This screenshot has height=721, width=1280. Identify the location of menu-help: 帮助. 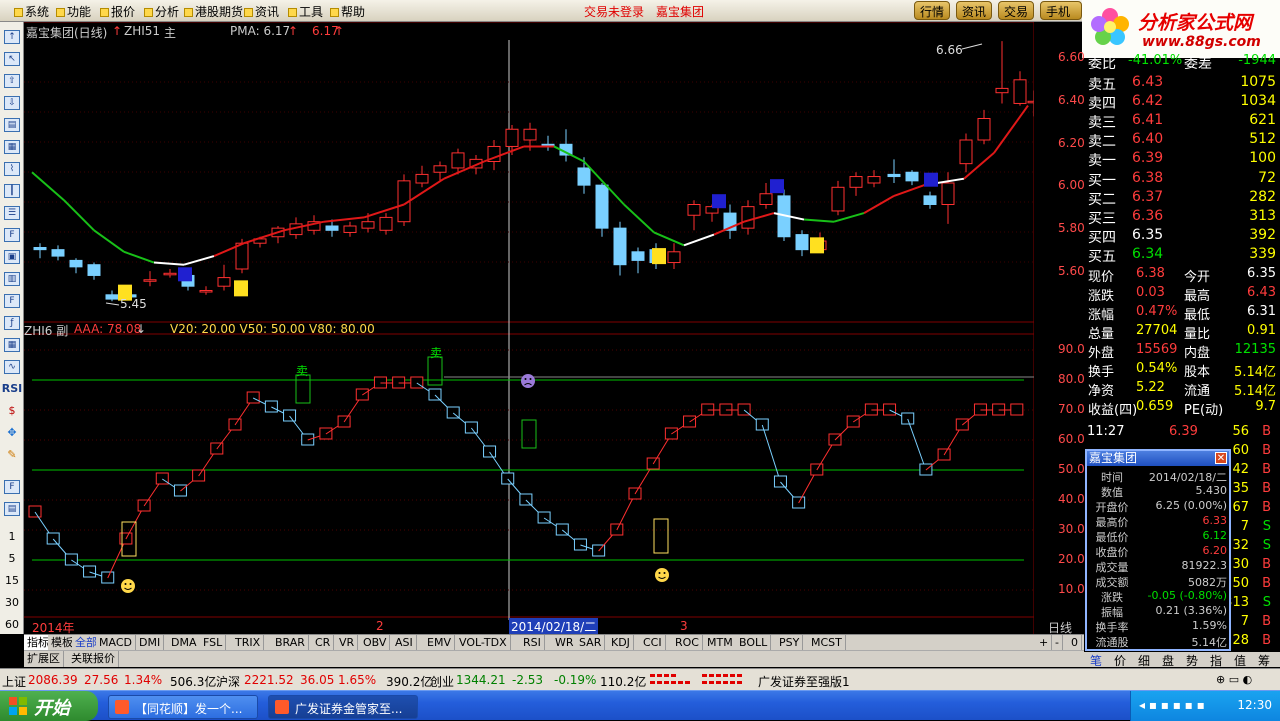
(347, 11).